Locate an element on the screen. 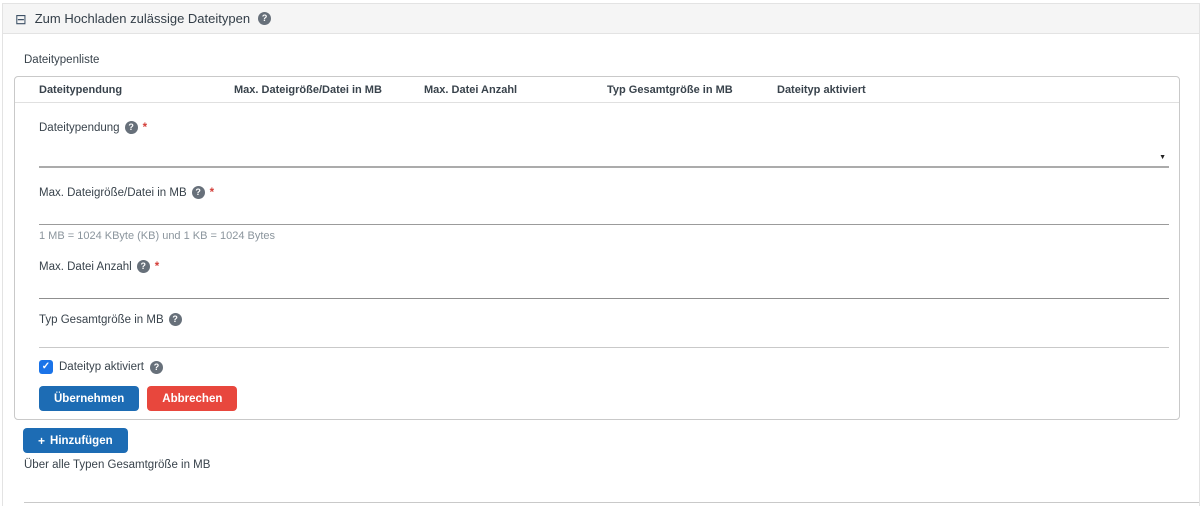 This screenshot has width=1202, height=506. add-filetype-button: + Hinzufügen is located at coordinates (75, 440).